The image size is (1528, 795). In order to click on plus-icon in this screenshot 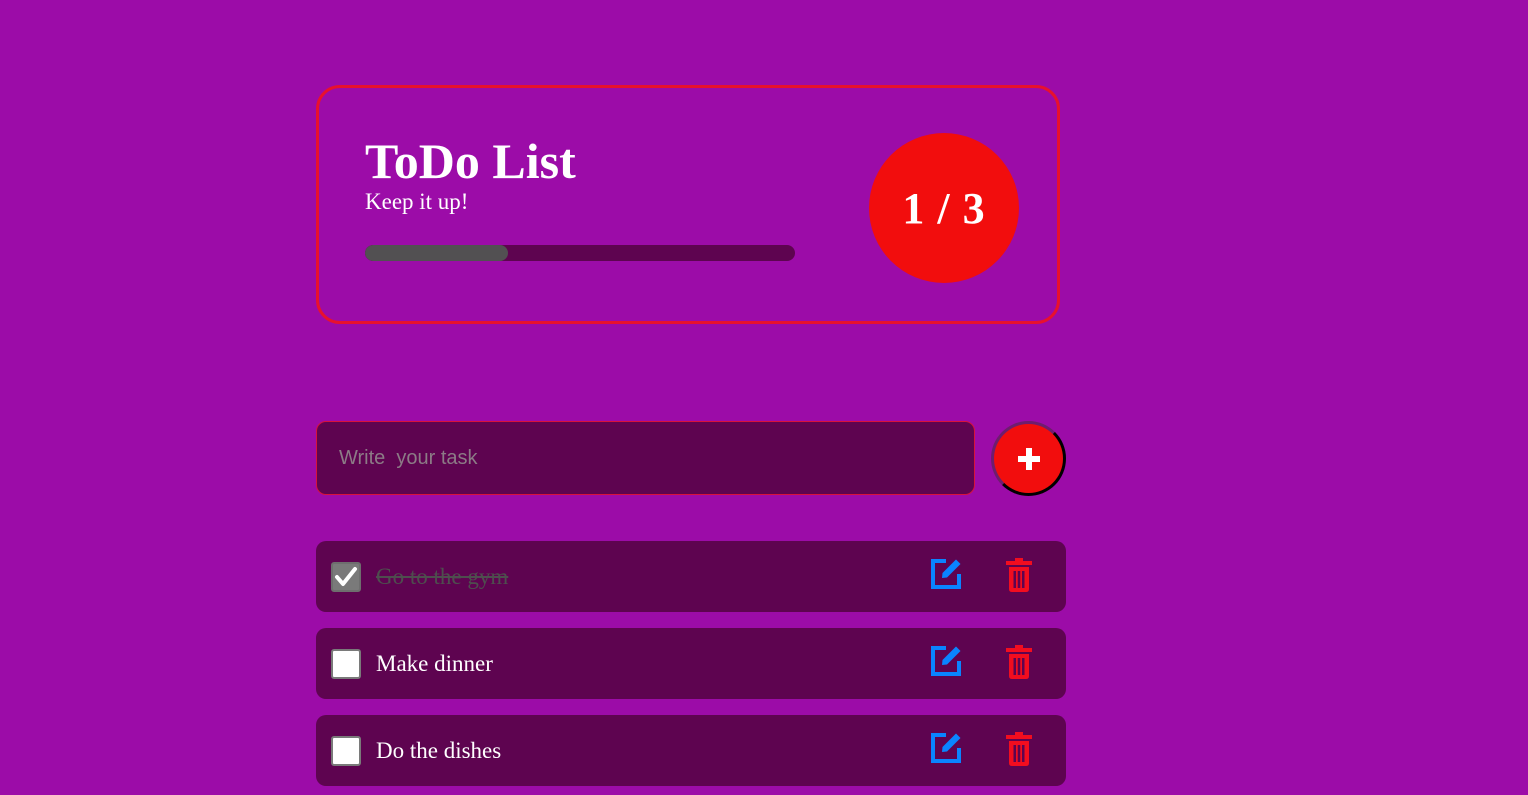, I will do `click(1028, 458)`.